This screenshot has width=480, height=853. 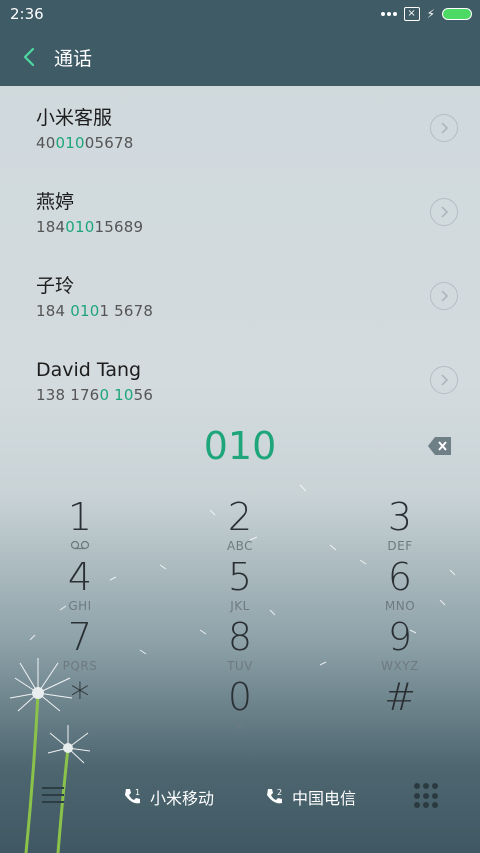 What do you see at coordinates (400, 546) in the screenshot?
I see `key-letters: DEF` at bounding box center [400, 546].